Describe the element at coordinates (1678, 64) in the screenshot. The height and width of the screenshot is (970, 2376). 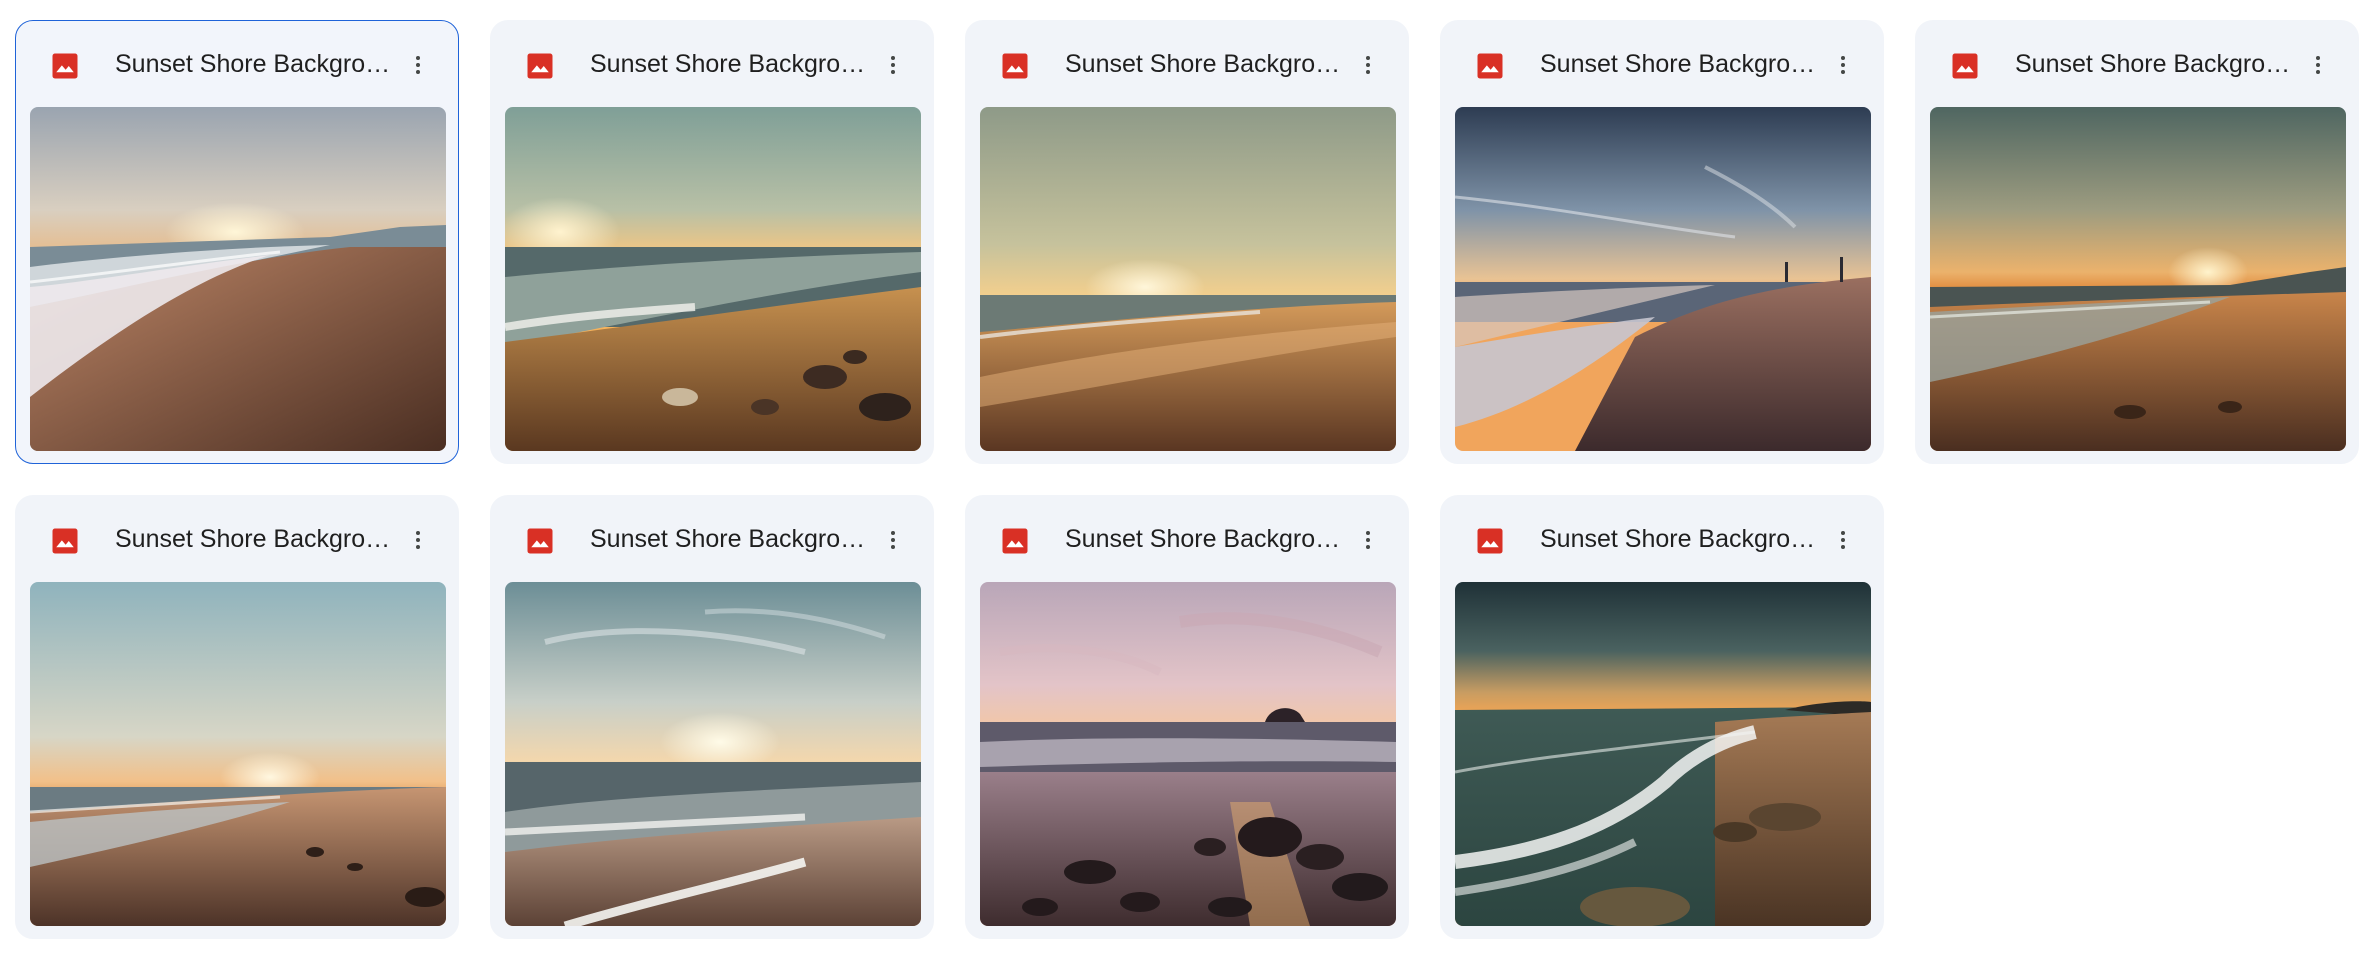
I see `file-name: Sunset Shore Background 4` at that location.